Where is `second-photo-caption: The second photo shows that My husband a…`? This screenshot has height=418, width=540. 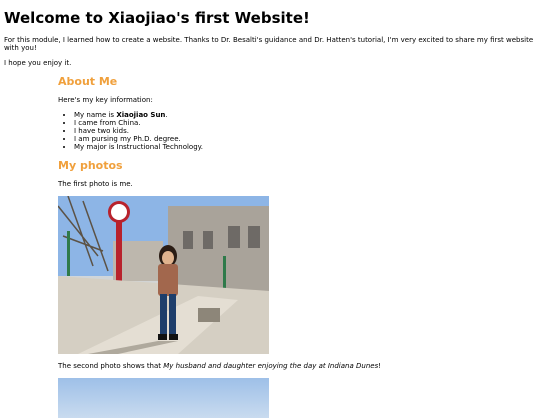
second-photo-caption: The second photo shows that My husband a… is located at coordinates (297, 366).